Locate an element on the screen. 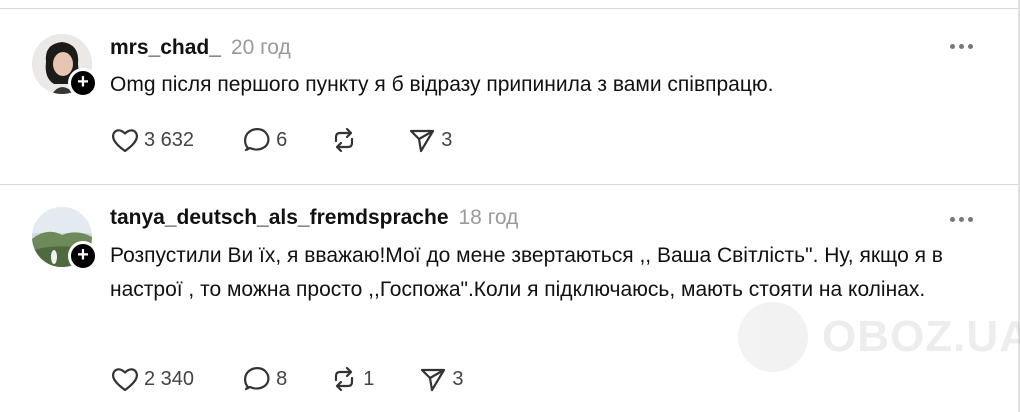  action-bar: 3 632 6 3 is located at coordinates (281, 140).